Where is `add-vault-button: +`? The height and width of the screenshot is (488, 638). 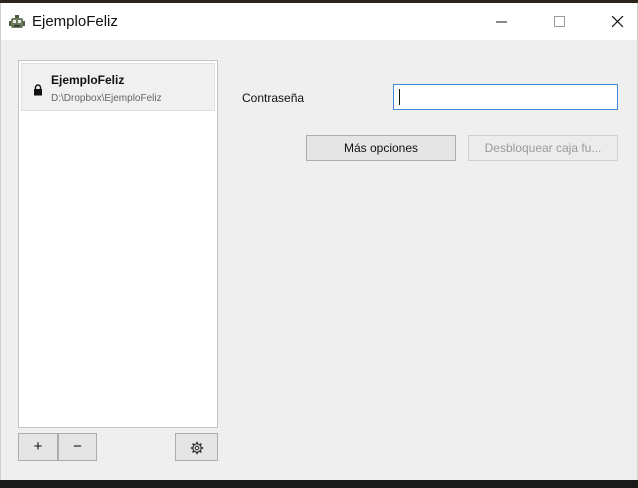
add-vault-button: + is located at coordinates (38, 447).